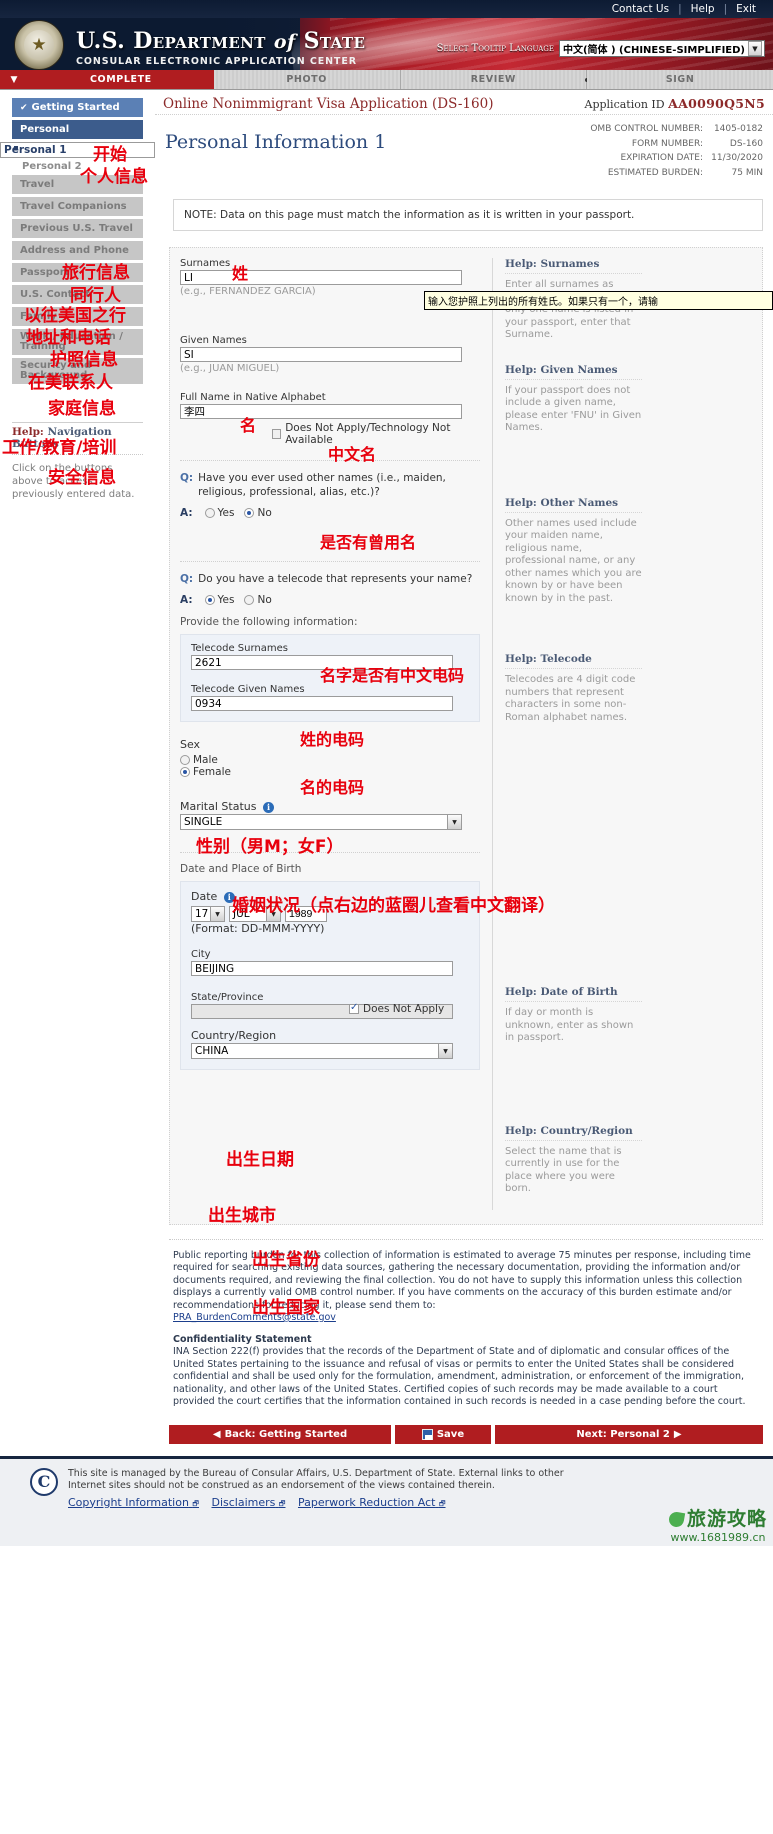 This screenshot has width=773, height=1834. I want to click on sidebar-item-address-and-phone: Address and Phone, so click(77, 250).